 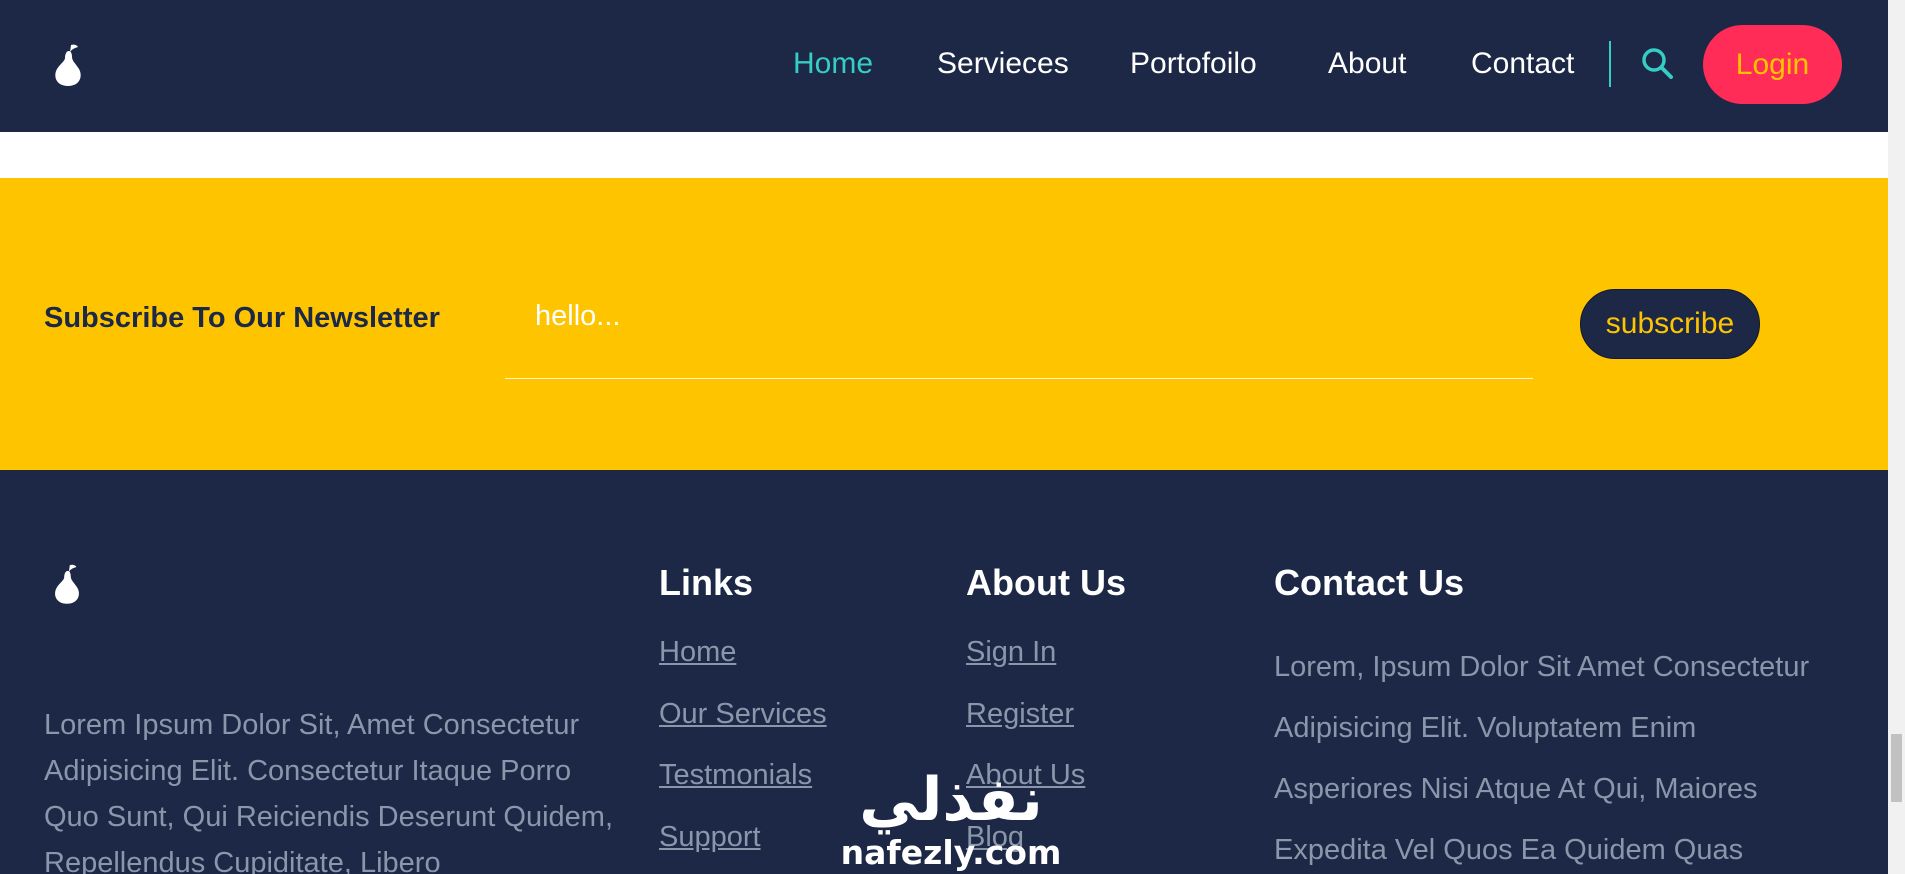 What do you see at coordinates (1896, 768) in the screenshot?
I see `scrollbar-thumb` at bounding box center [1896, 768].